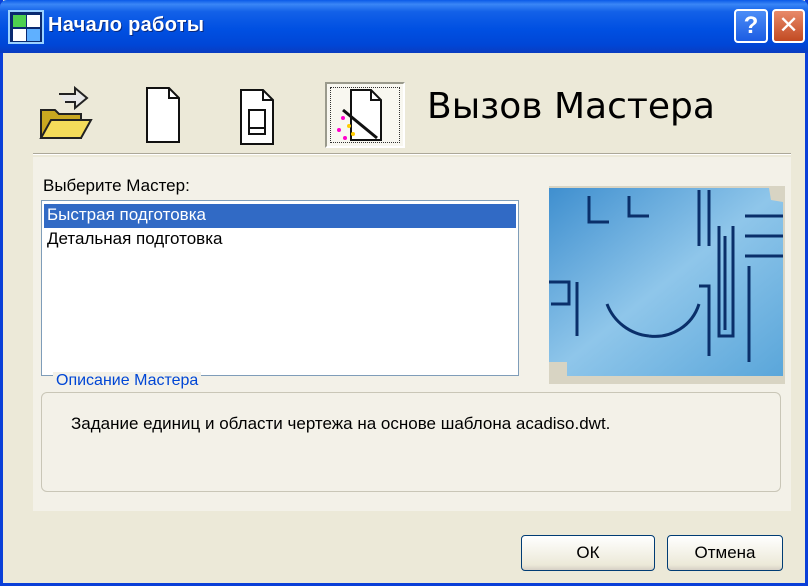 The height and width of the screenshot is (586, 808). Describe the element at coordinates (280, 240) in the screenshot. I see `wizard-option-advanced: Детальная подготовка` at that location.